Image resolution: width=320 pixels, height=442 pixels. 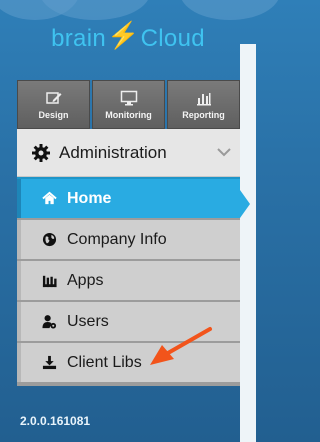 I want to click on sidebar-item-apps: Apps, so click(x=128, y=279).